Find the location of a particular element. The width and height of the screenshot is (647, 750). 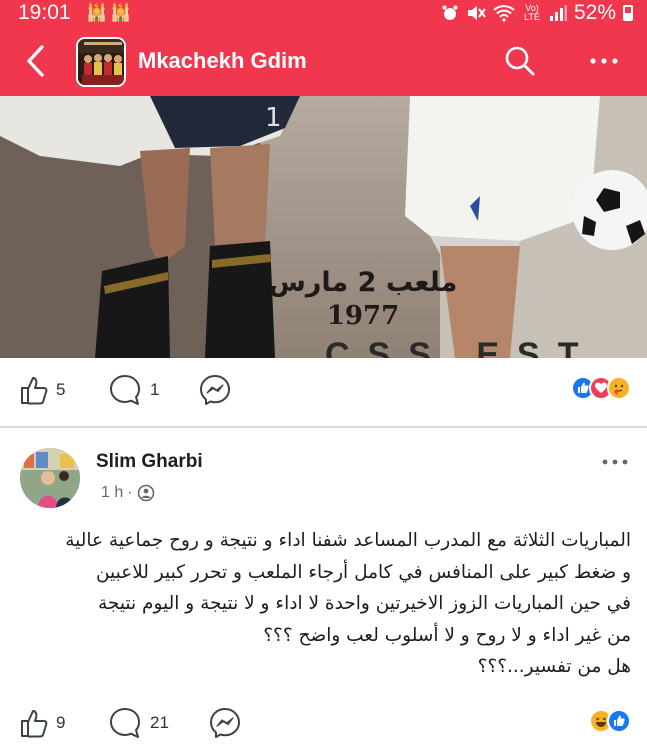

comment-meta: 1 h · is located at coordinates (128, 493).